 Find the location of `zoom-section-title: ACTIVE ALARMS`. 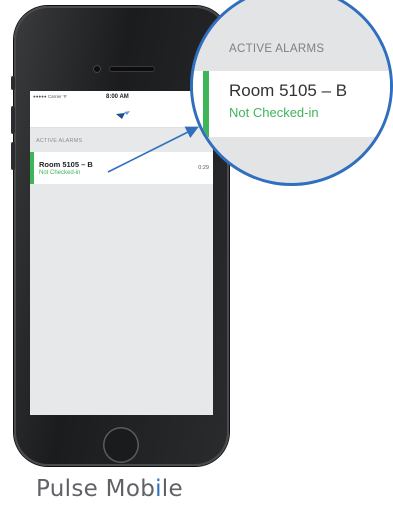

zoom-section-title: ACTIVE ALARMS is located at coordinates (277, 49).